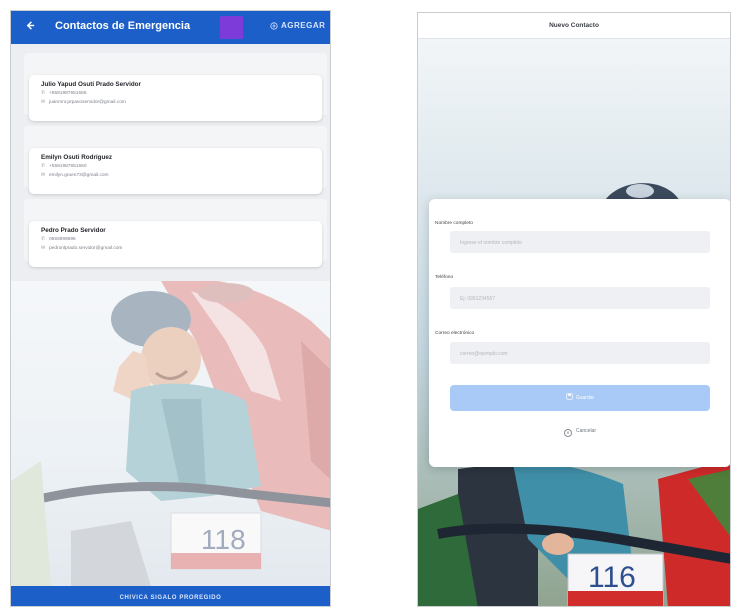 This screenshot has width=731, height=607. What do you see at coordinates (585, 431) in the screenshot?
I see `cancel-label: Cancelar` at bounding box center [585, 431].